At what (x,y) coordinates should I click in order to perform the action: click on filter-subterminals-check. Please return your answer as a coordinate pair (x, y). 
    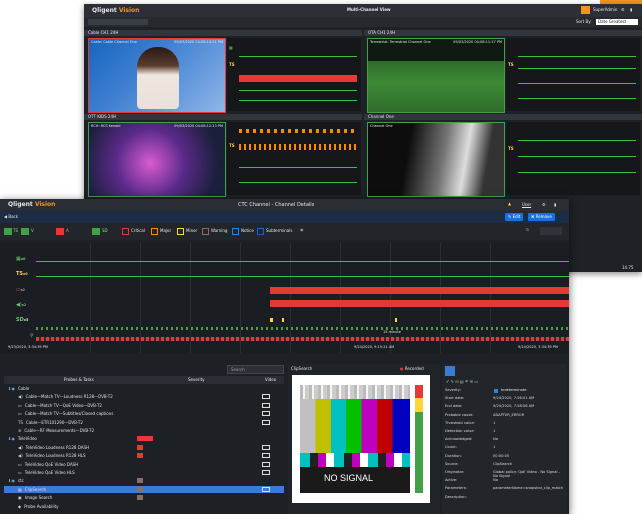
    Looking at the image, I should click on (260, 231).